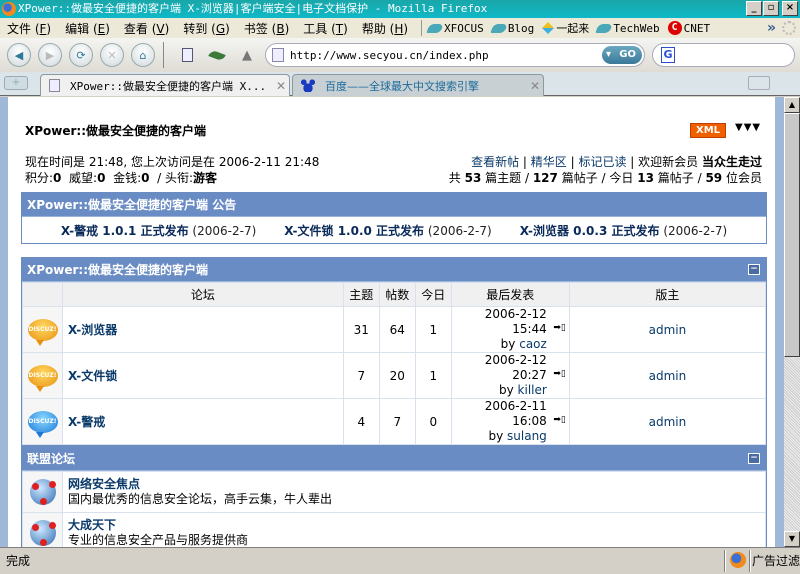 The width and height of the screenshot is (800, 574). Describe the element at coordinates (16, 83) in the screenshot. I see `new-tab-button: +` at that location.